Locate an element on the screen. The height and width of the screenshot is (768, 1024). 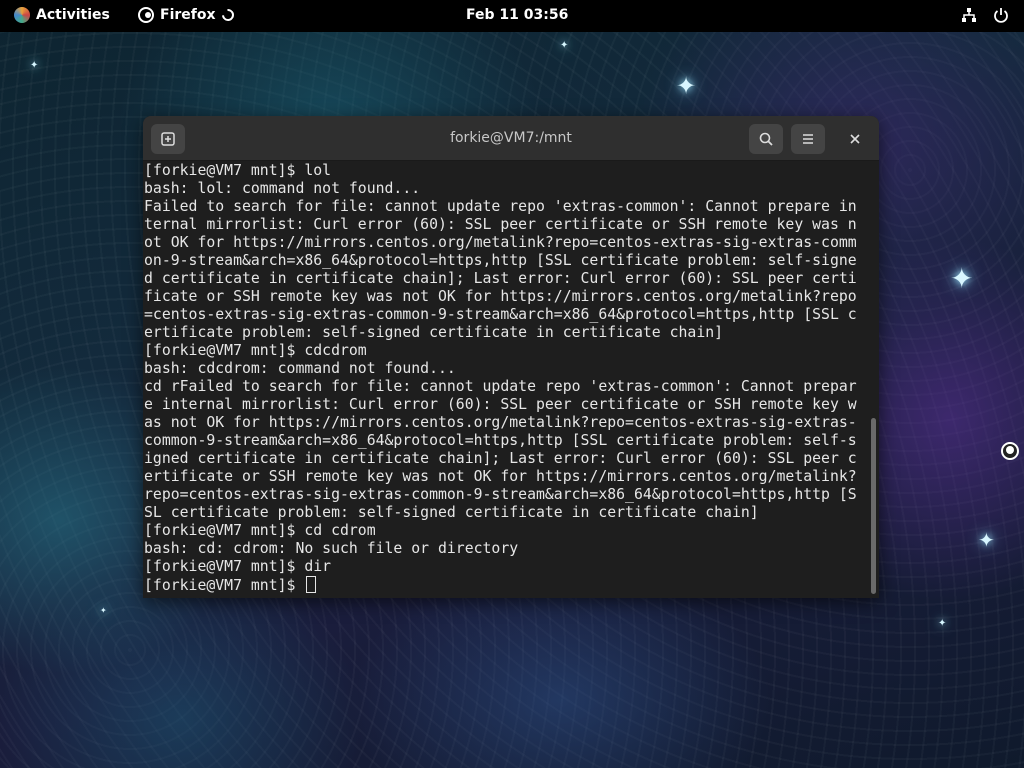
top-bar: Activities Firefox Feb 11 03:56 is located at coordinates (512, 16).